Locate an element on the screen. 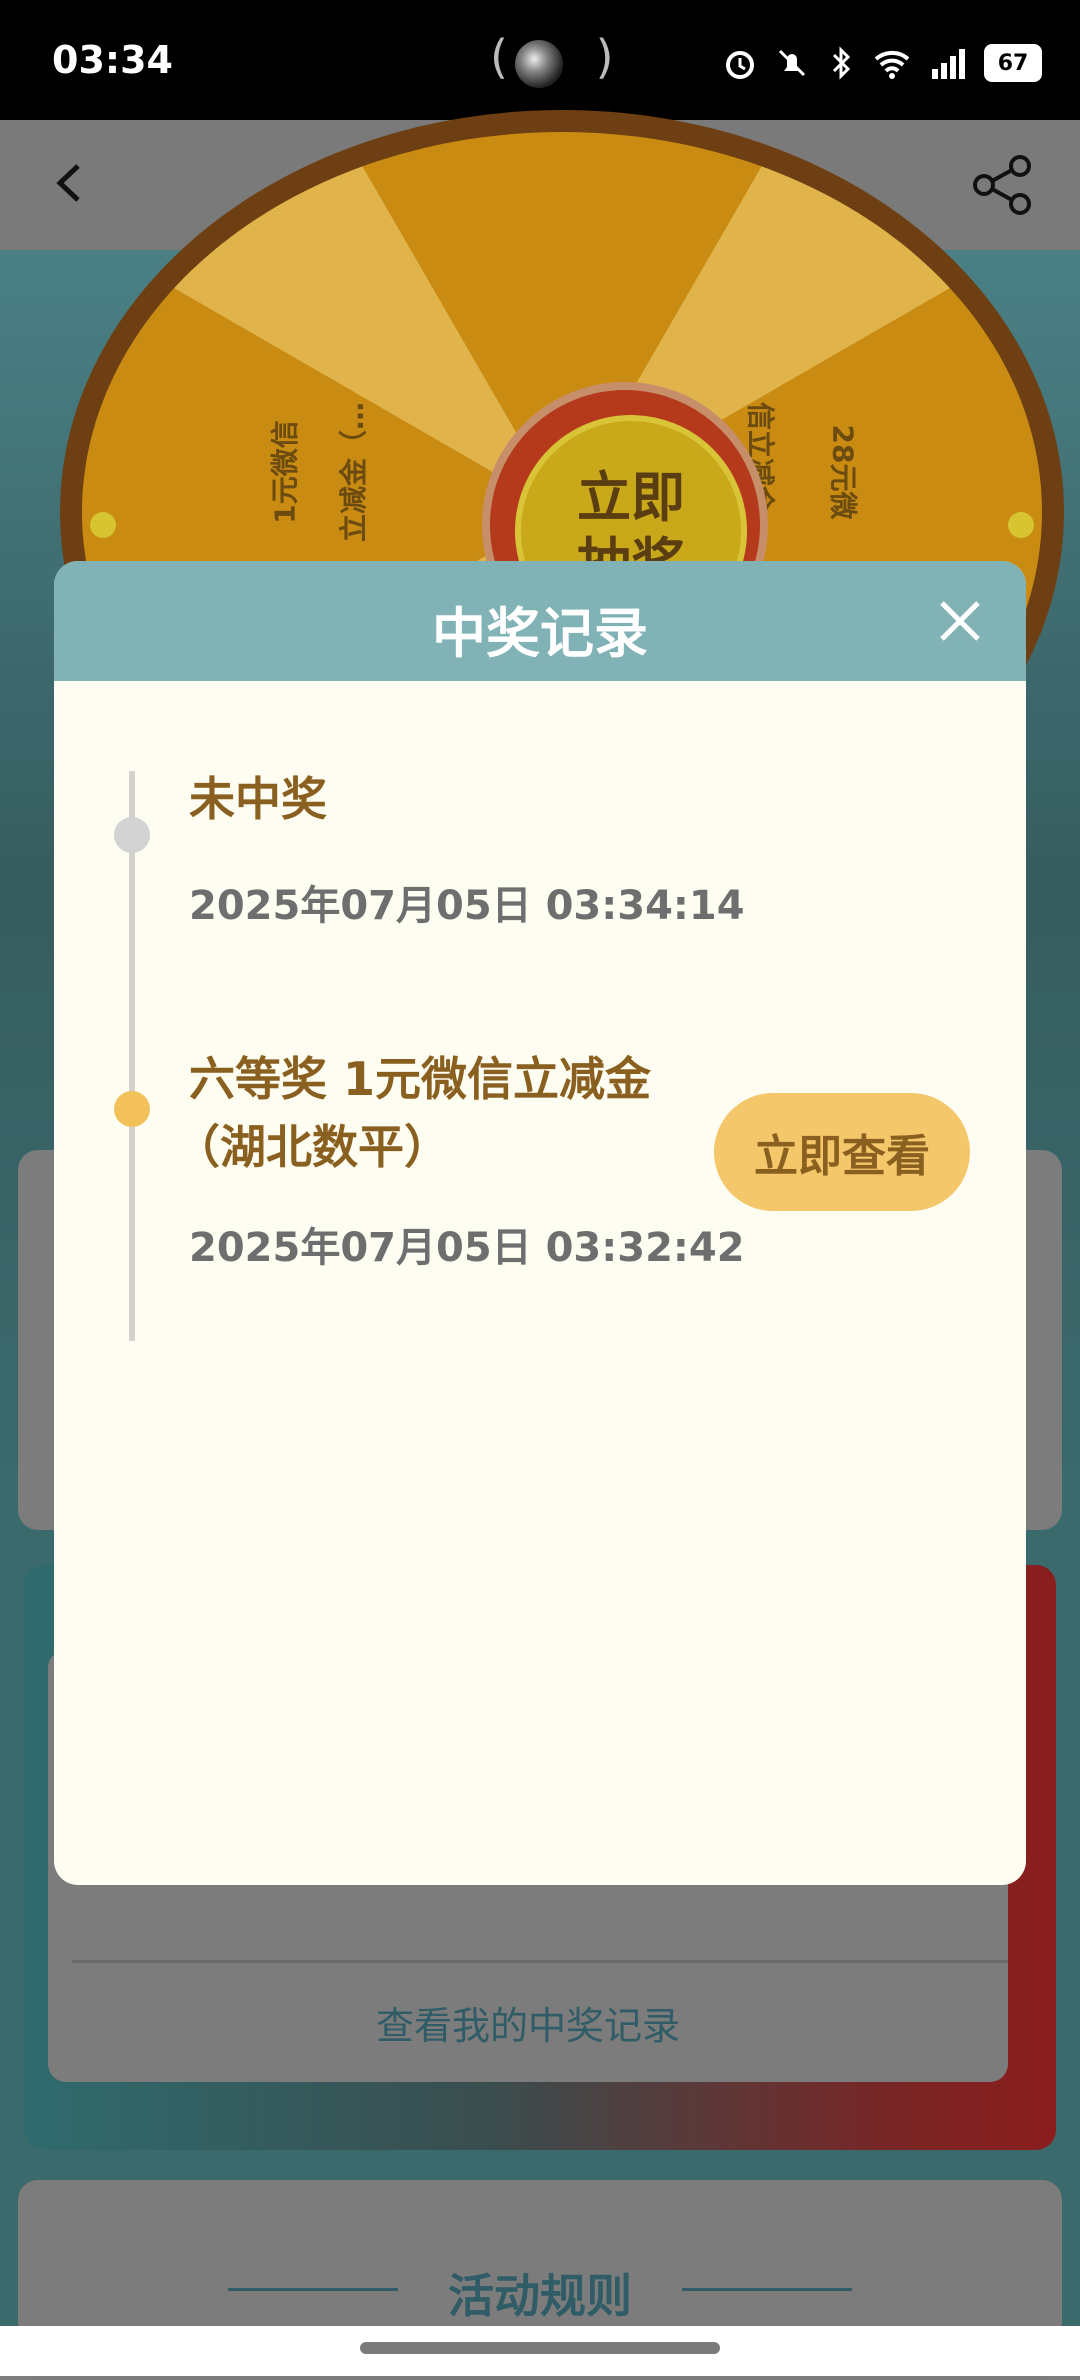 The height and width of the screenshot is (2380, 1080). view-prize-button: 立即查看 is located at coordinates (842, 1152).